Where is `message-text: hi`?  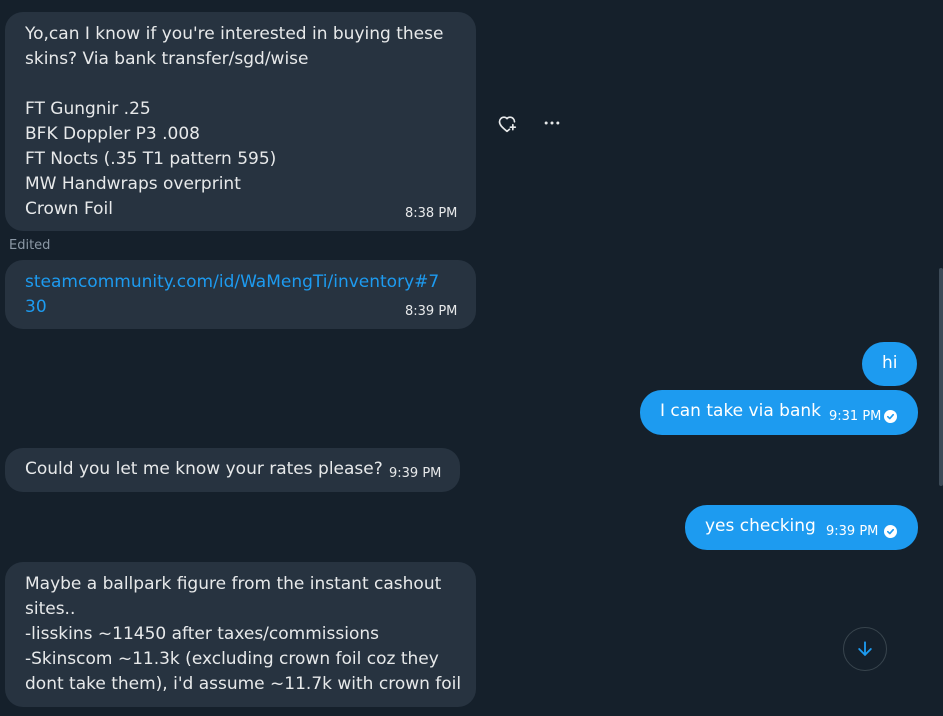
message-text: hi is located at coordinates (890, 363).